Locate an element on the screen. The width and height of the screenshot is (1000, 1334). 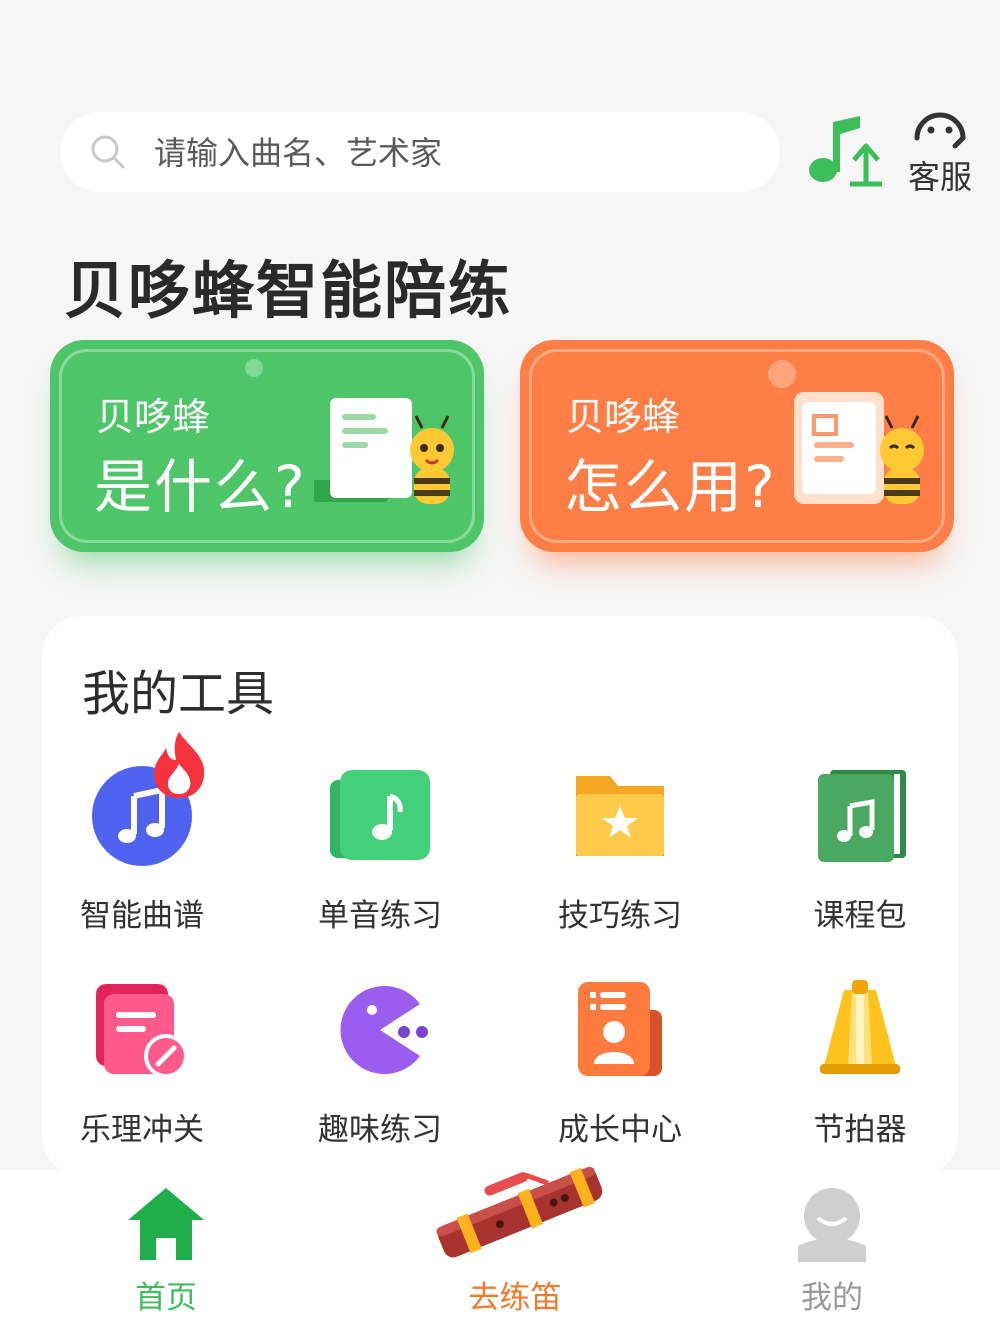
tool-single-note: 单音练习 is located at coordinates (380, 866).